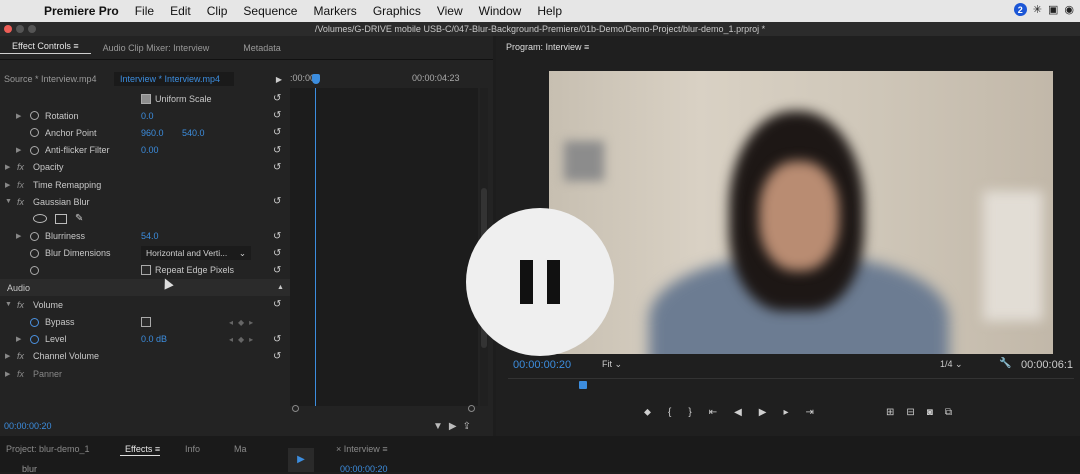  I want to click on lift-icon: ⊞, so click(890, 412).